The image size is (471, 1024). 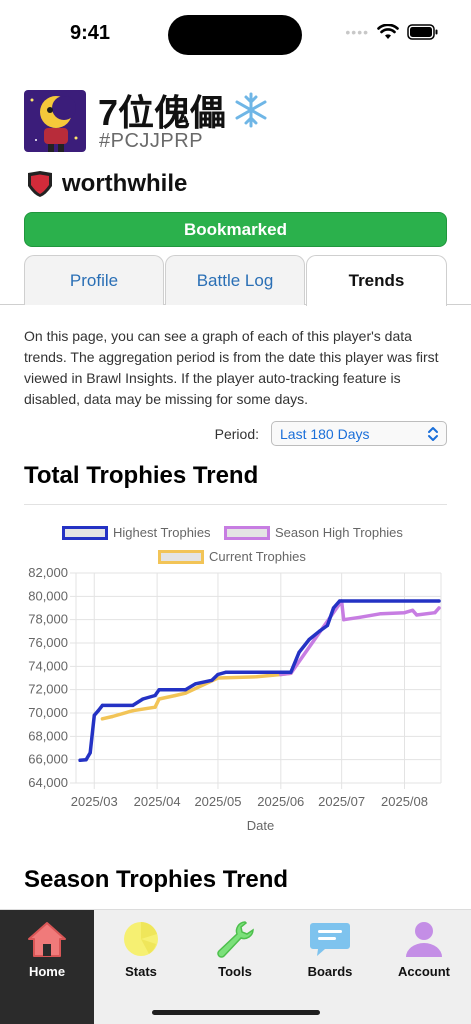 I want to click on x-tick-label: 2025/05, so click(x=217, y=801).